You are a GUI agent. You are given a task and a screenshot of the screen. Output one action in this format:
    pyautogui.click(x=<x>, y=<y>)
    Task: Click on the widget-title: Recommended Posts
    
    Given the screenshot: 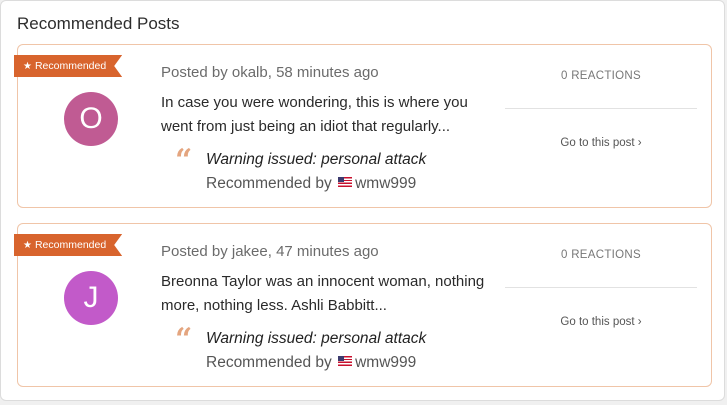 What is the action you would take?
    pyautogui.click(x=98, y=23)
    